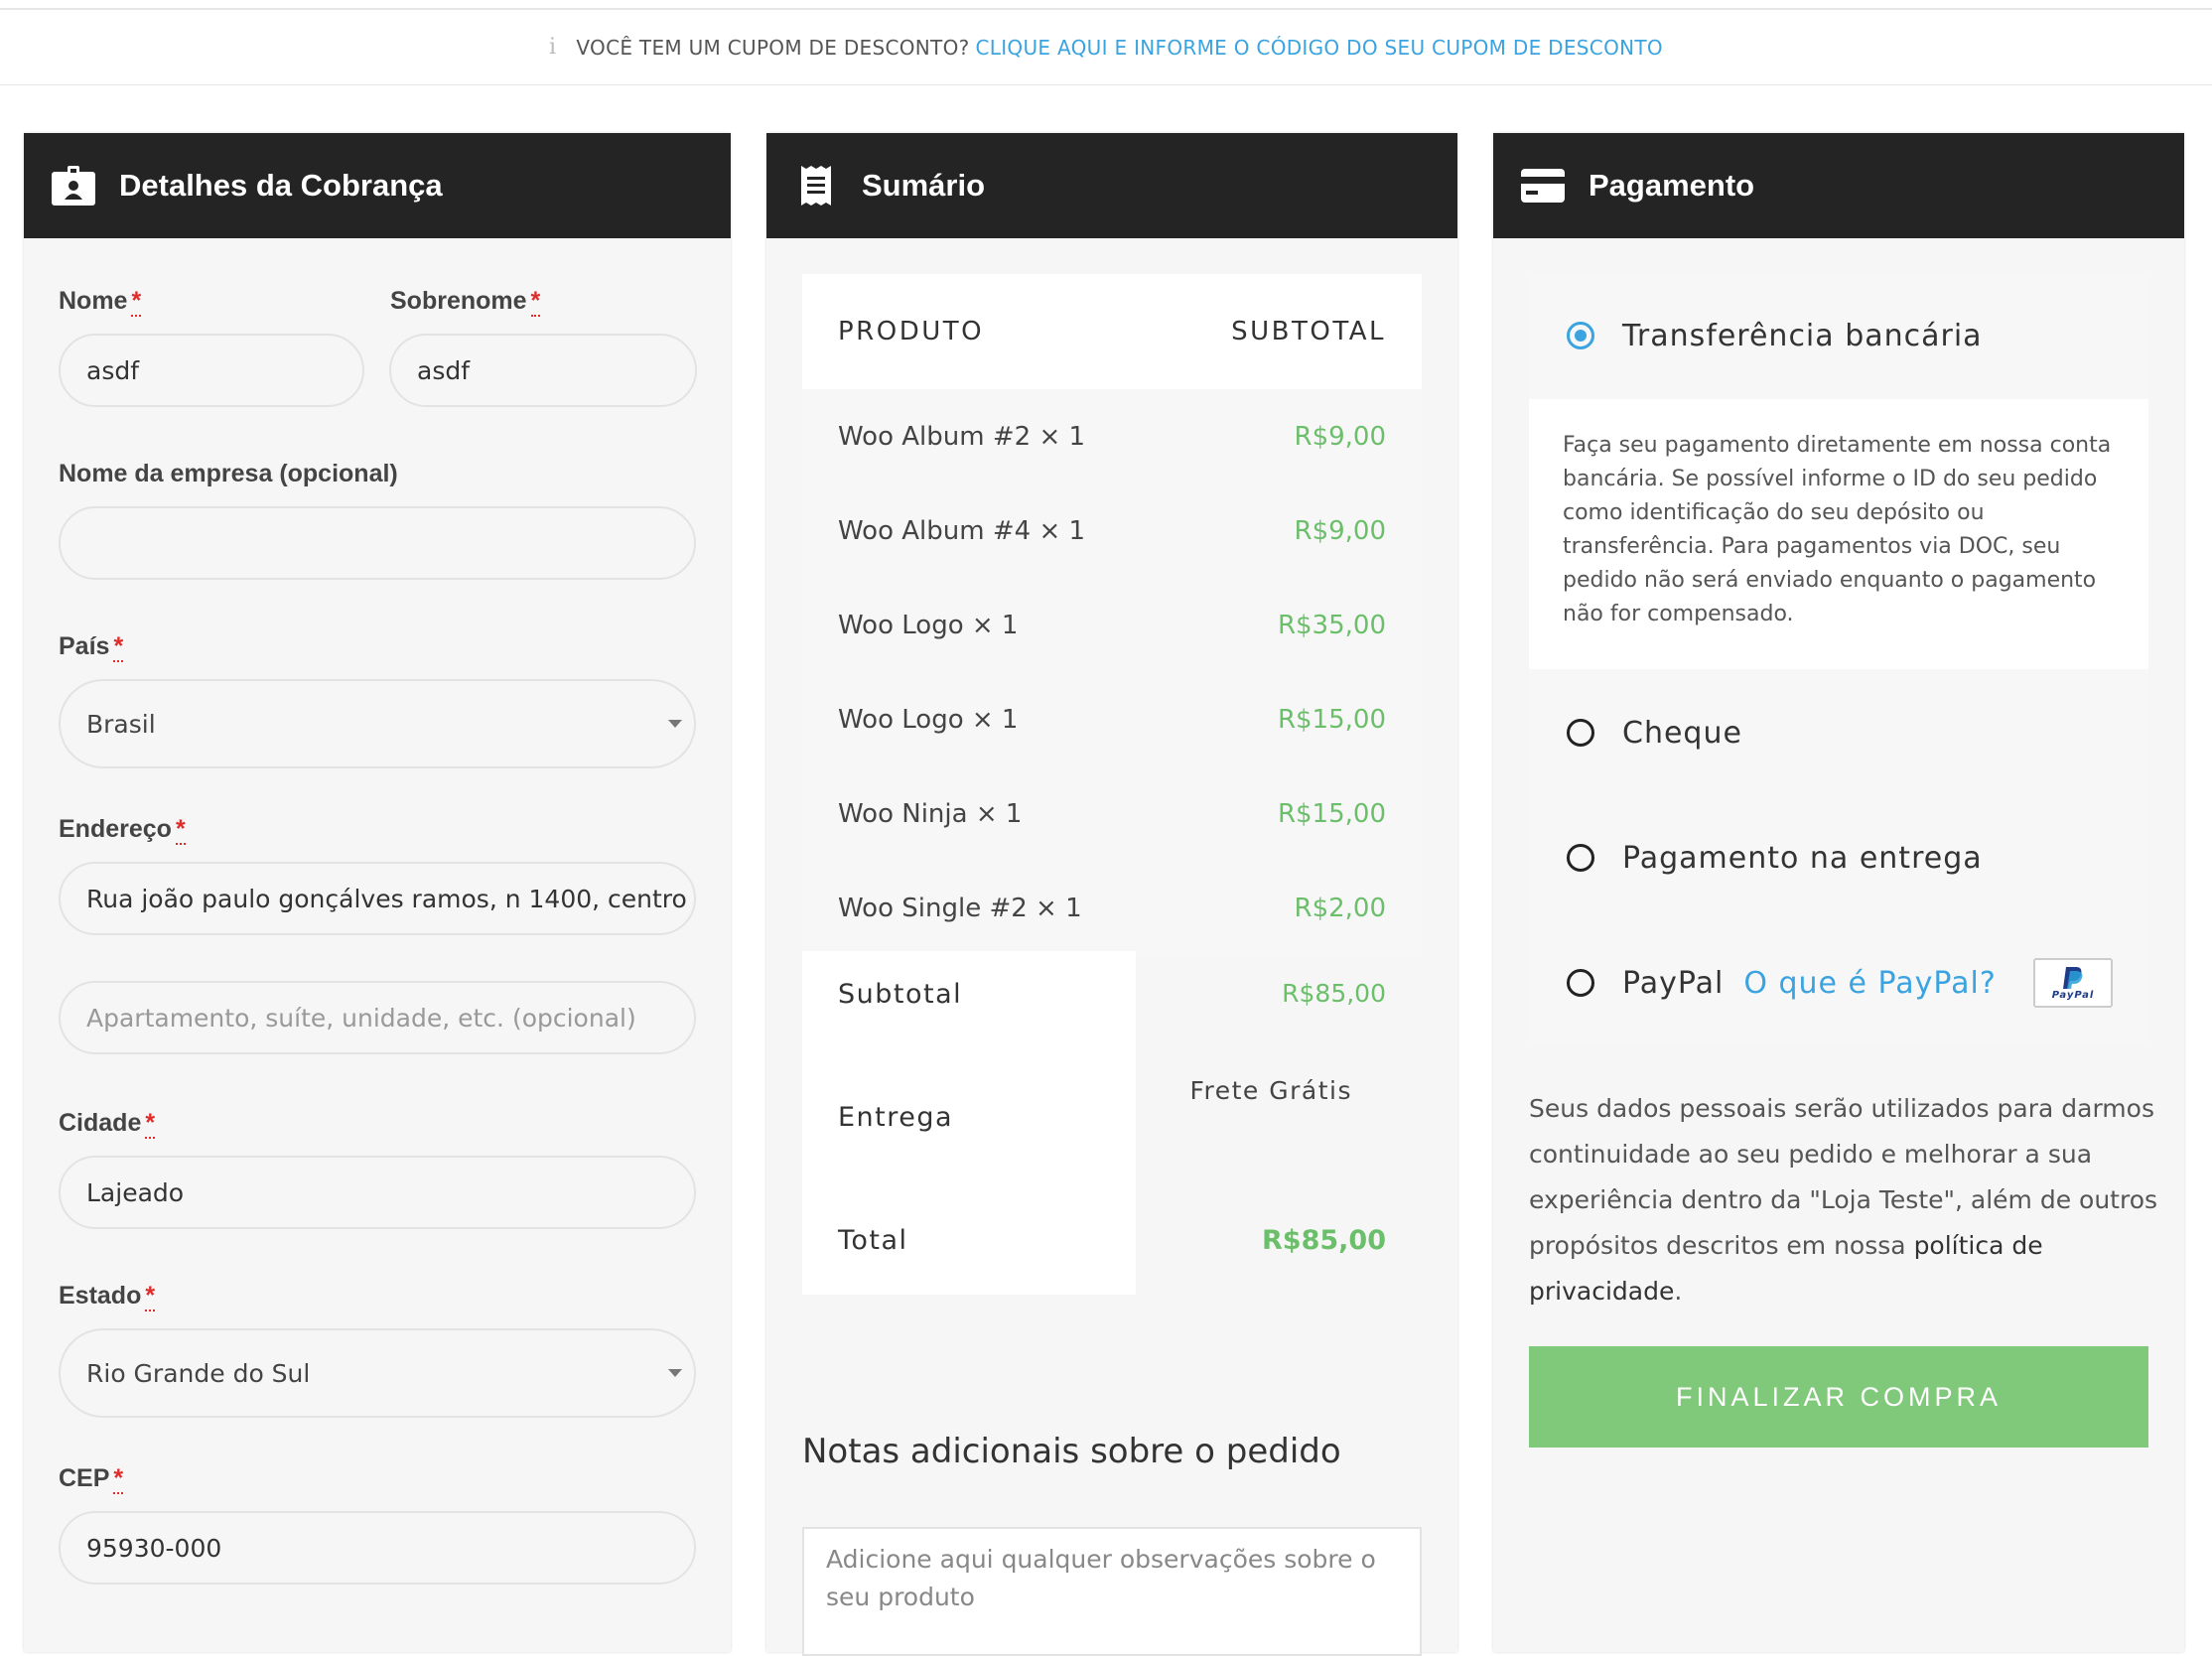 The width and height of the screenshot is (2212, 1656). I want to click on last-name-input: asdf, so click(543, 371).